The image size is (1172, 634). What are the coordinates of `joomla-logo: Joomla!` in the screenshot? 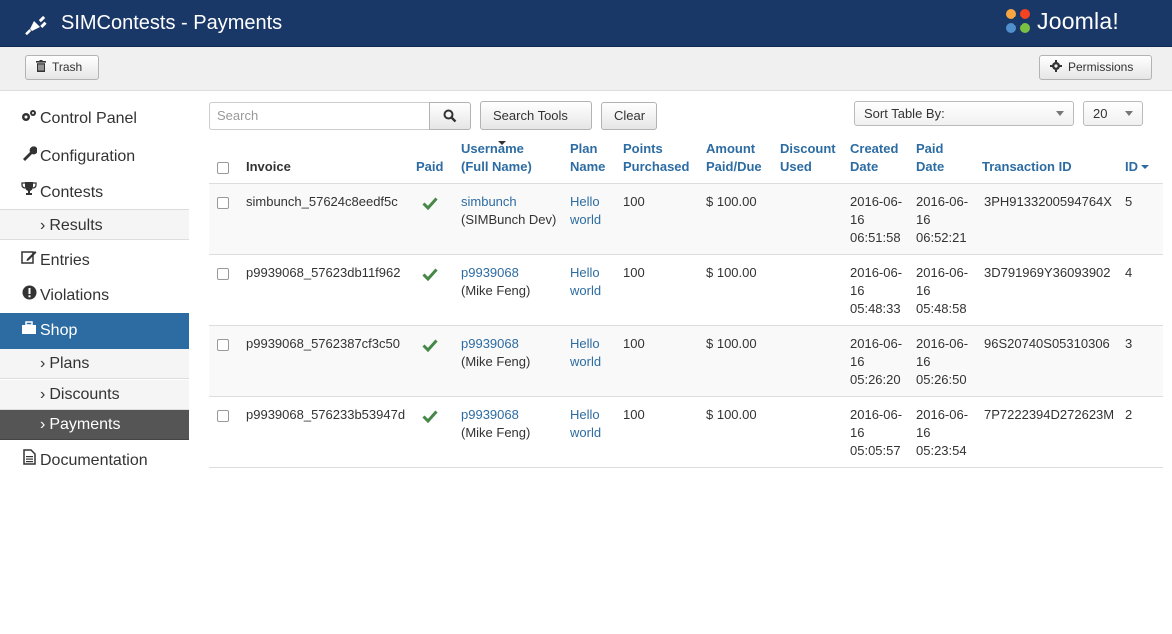 It's located at (1078, 22).